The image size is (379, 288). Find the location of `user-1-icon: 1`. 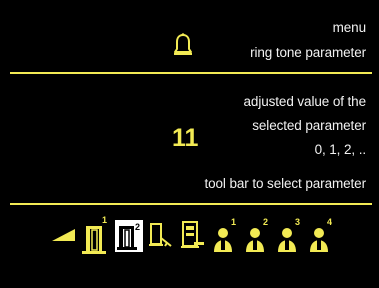

user-1-icon: 1 is located at coordinates (226, 236).